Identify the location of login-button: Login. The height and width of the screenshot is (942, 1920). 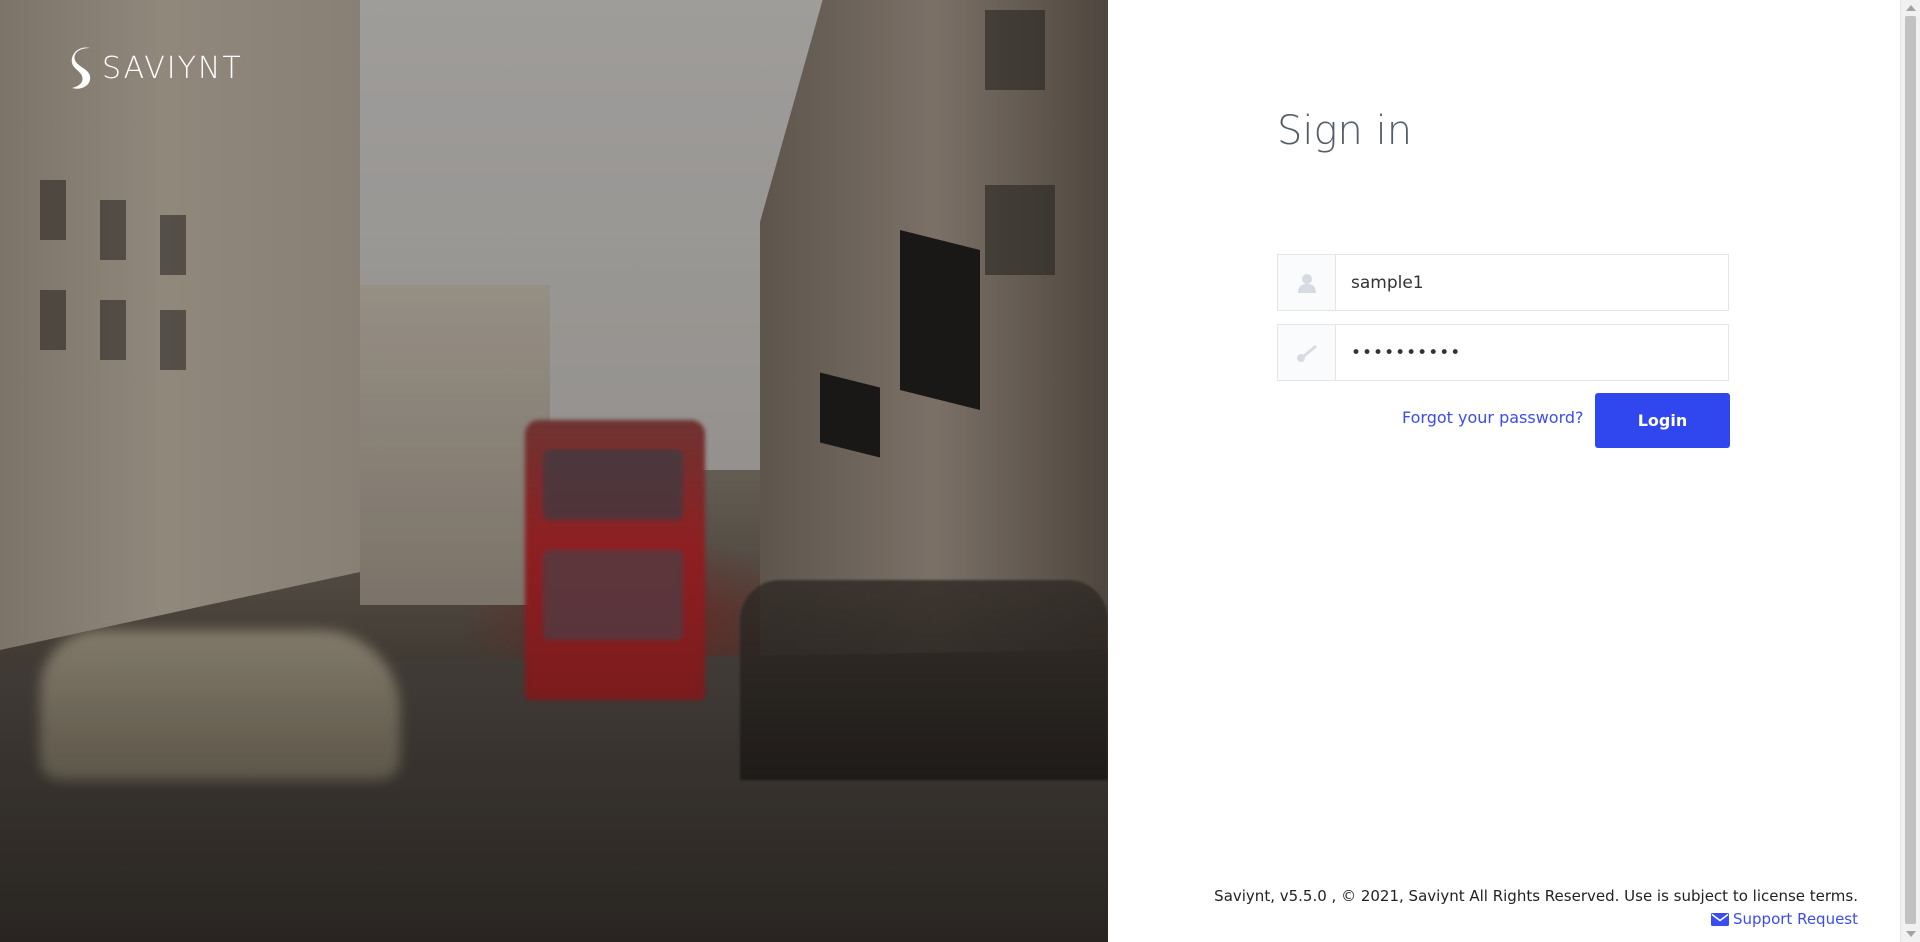
(1662, 420).